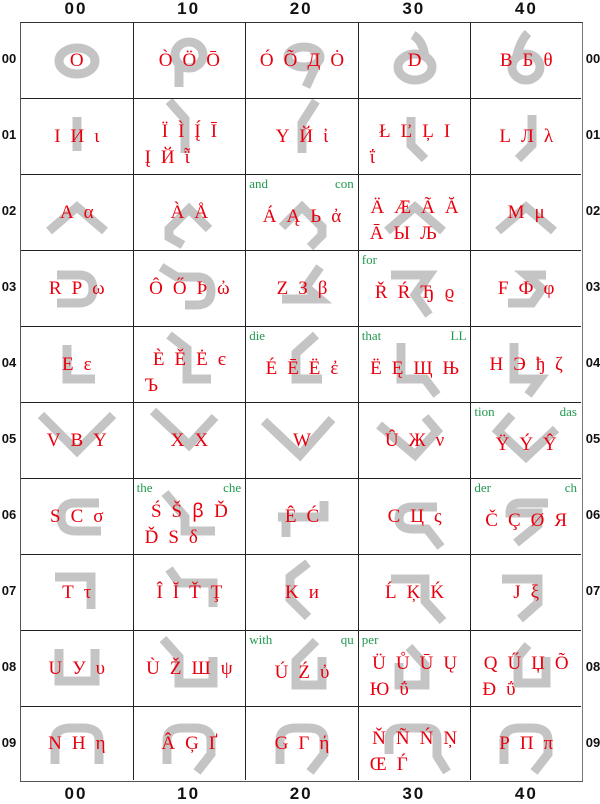 The height and width of the screenshot is (804, 600). Describe the element at coordinates (293, 216) in the screenshot. I see `glyph-character: Ą` at that location.